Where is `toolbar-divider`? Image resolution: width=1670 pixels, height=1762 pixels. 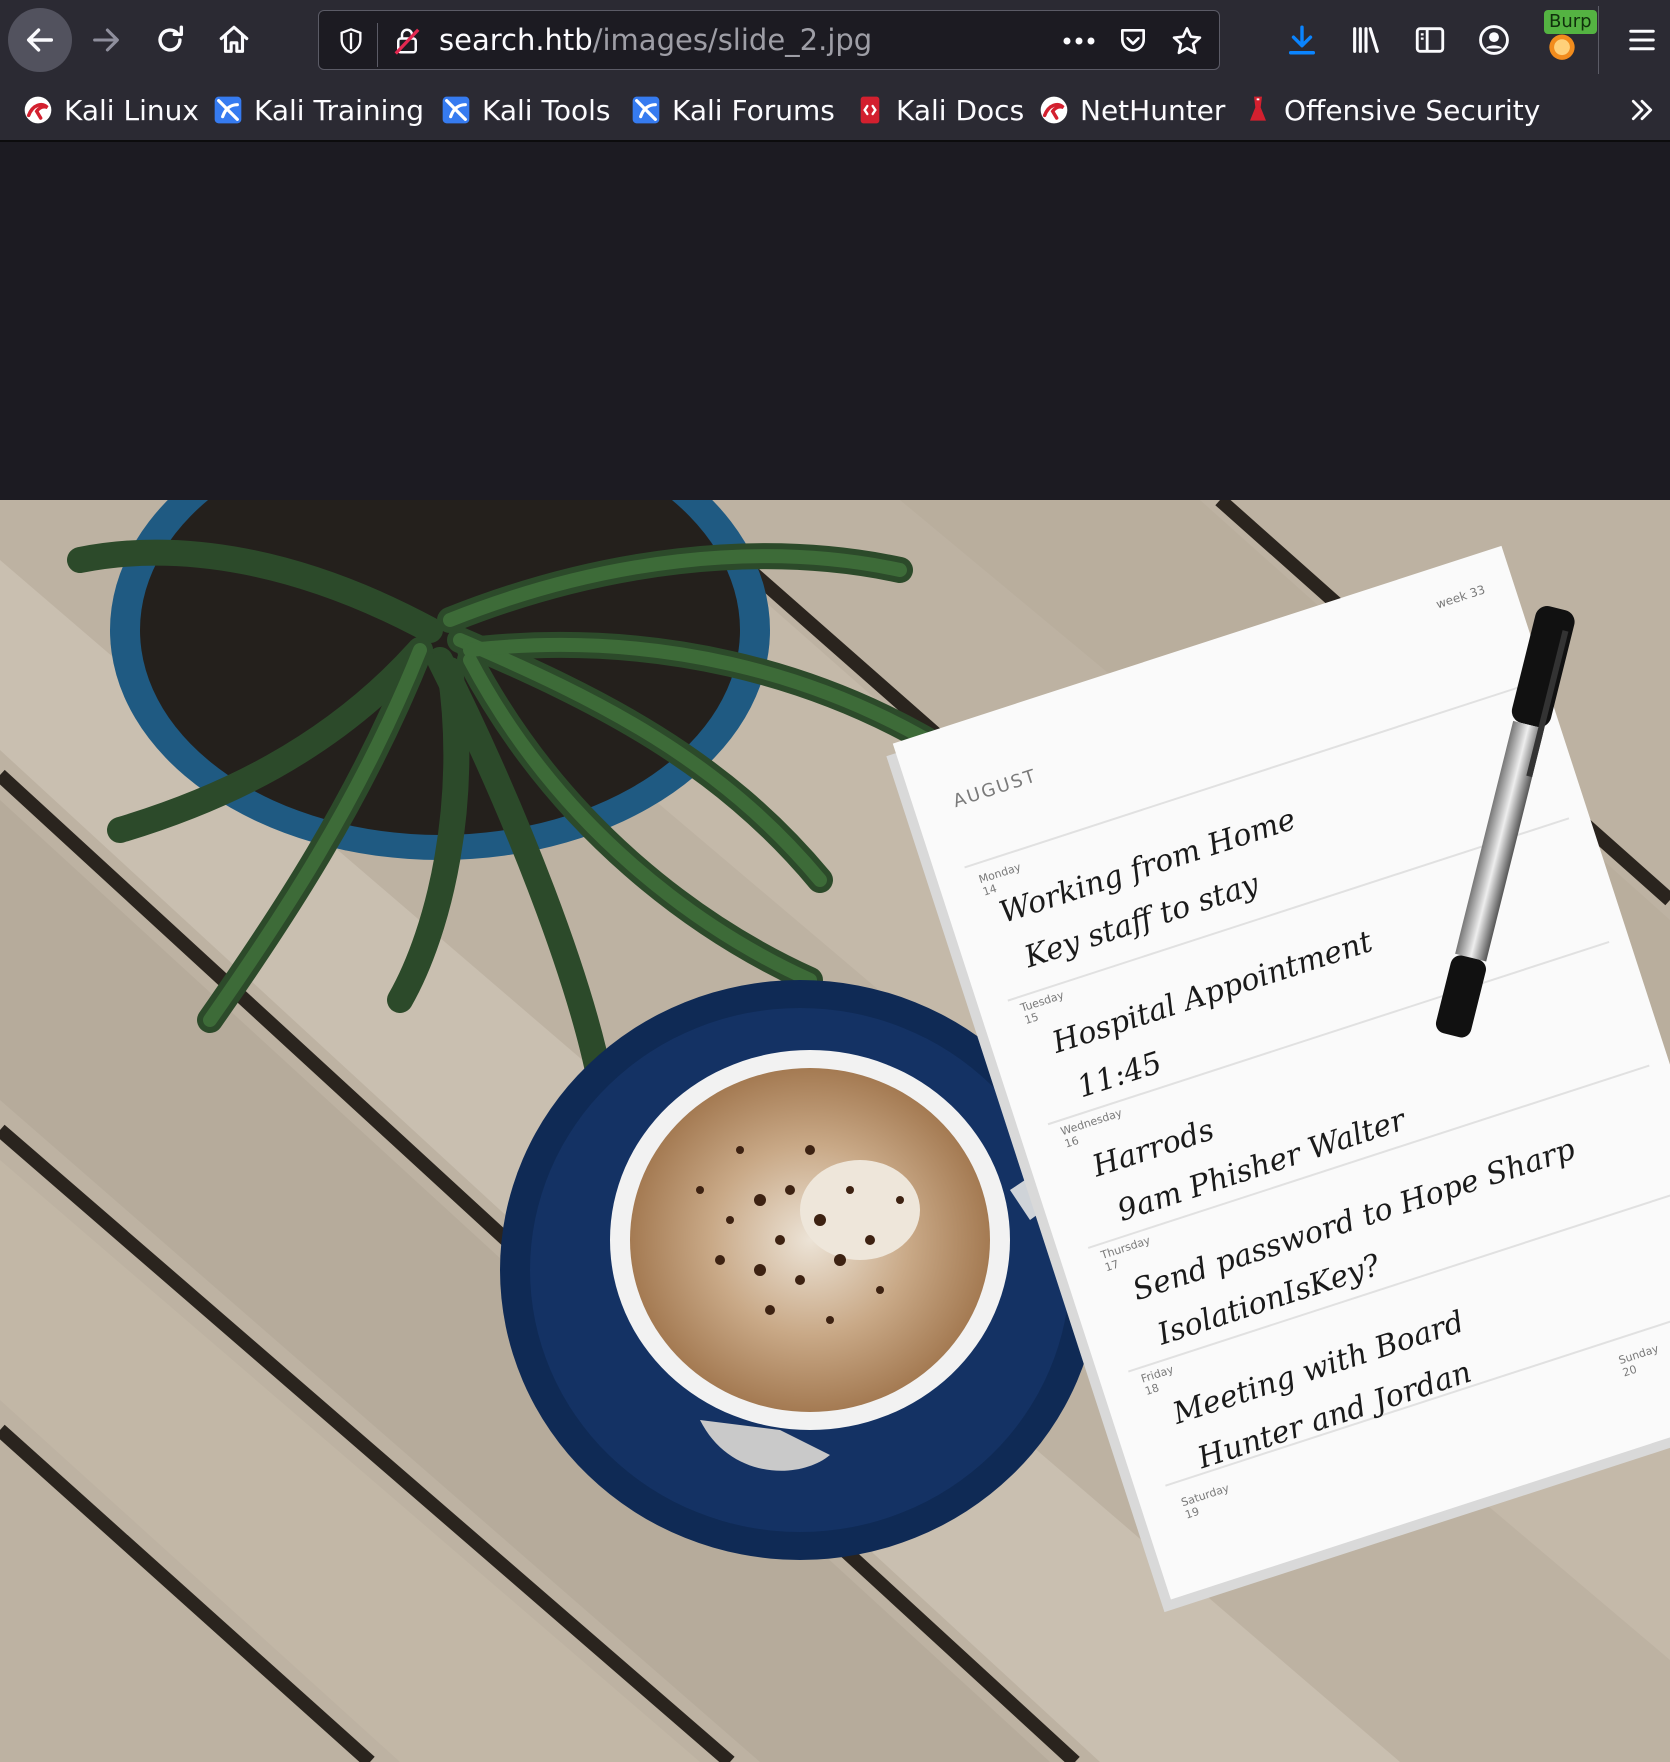 toolbar-divider is located at coordinates (1598, 40).